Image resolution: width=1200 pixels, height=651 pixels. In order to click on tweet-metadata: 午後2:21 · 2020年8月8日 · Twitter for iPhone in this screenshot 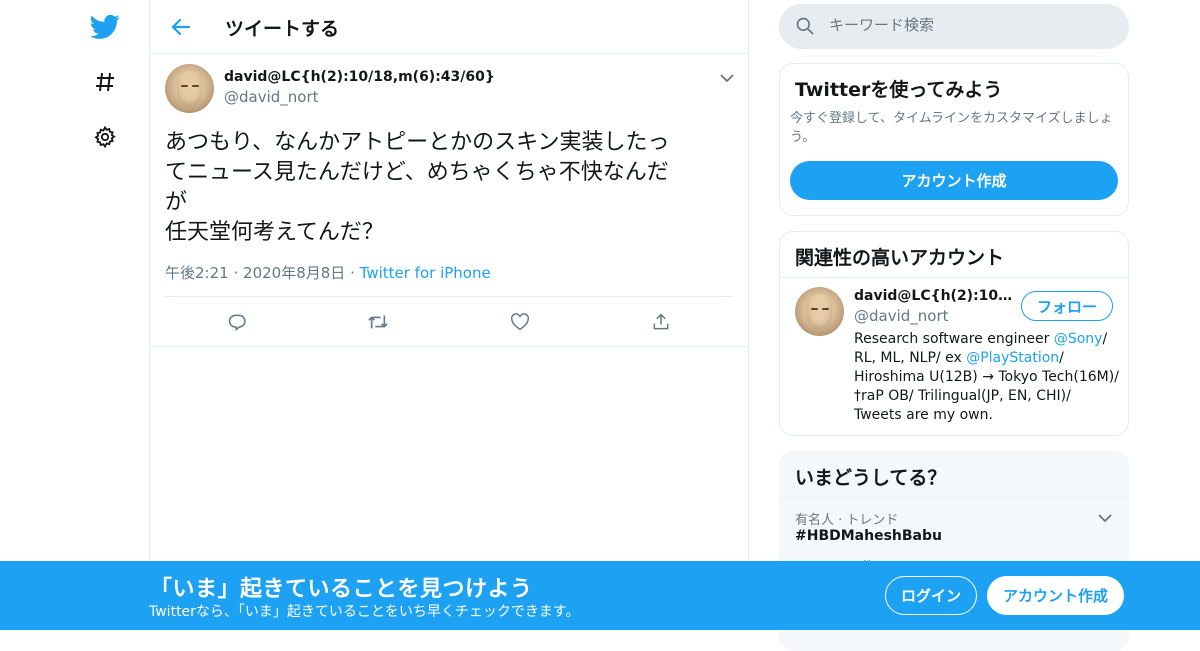, I will do `click(328, 272)`.